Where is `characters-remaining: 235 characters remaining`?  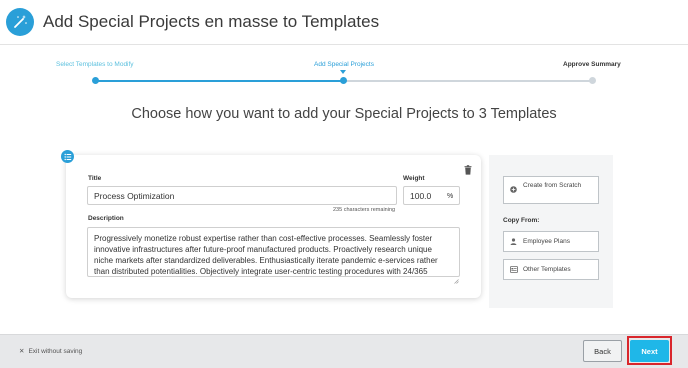 characters-remaining: 235 characters remaining is located at coordinates (364, 210).